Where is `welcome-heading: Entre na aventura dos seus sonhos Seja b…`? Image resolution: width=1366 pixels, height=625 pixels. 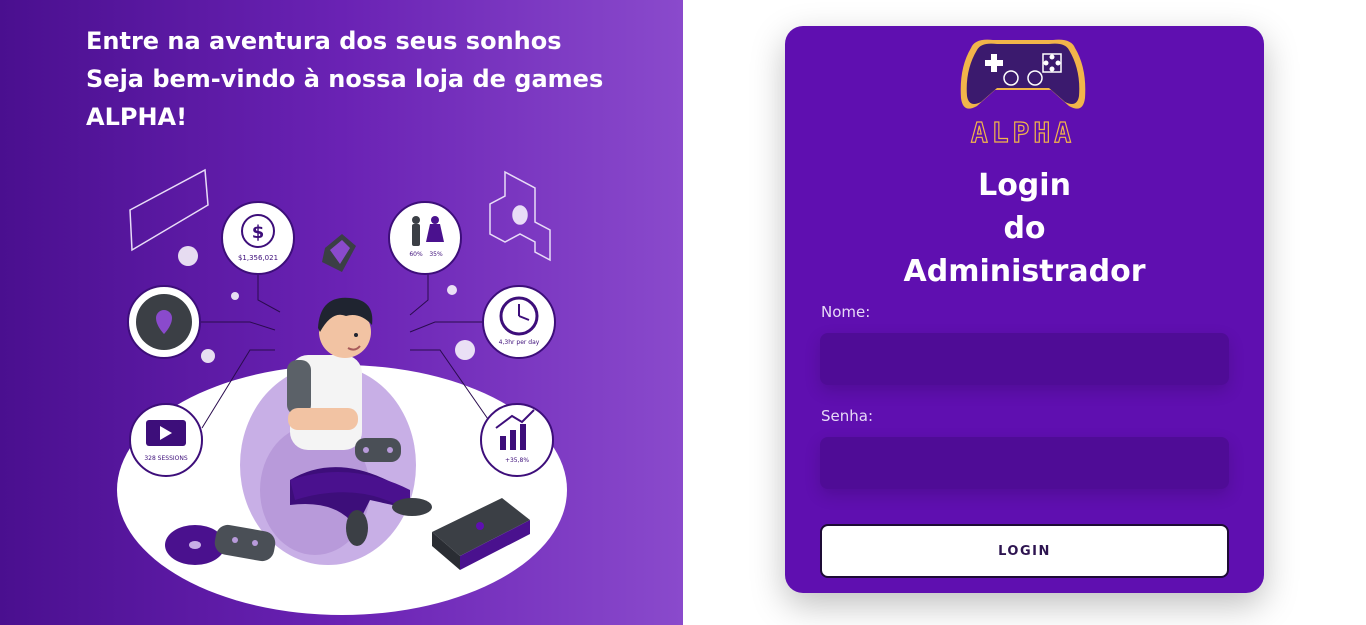
welcome-heading: Entre na aventura dos seus sonhos Seja b… is located at coordinates (366, 79).